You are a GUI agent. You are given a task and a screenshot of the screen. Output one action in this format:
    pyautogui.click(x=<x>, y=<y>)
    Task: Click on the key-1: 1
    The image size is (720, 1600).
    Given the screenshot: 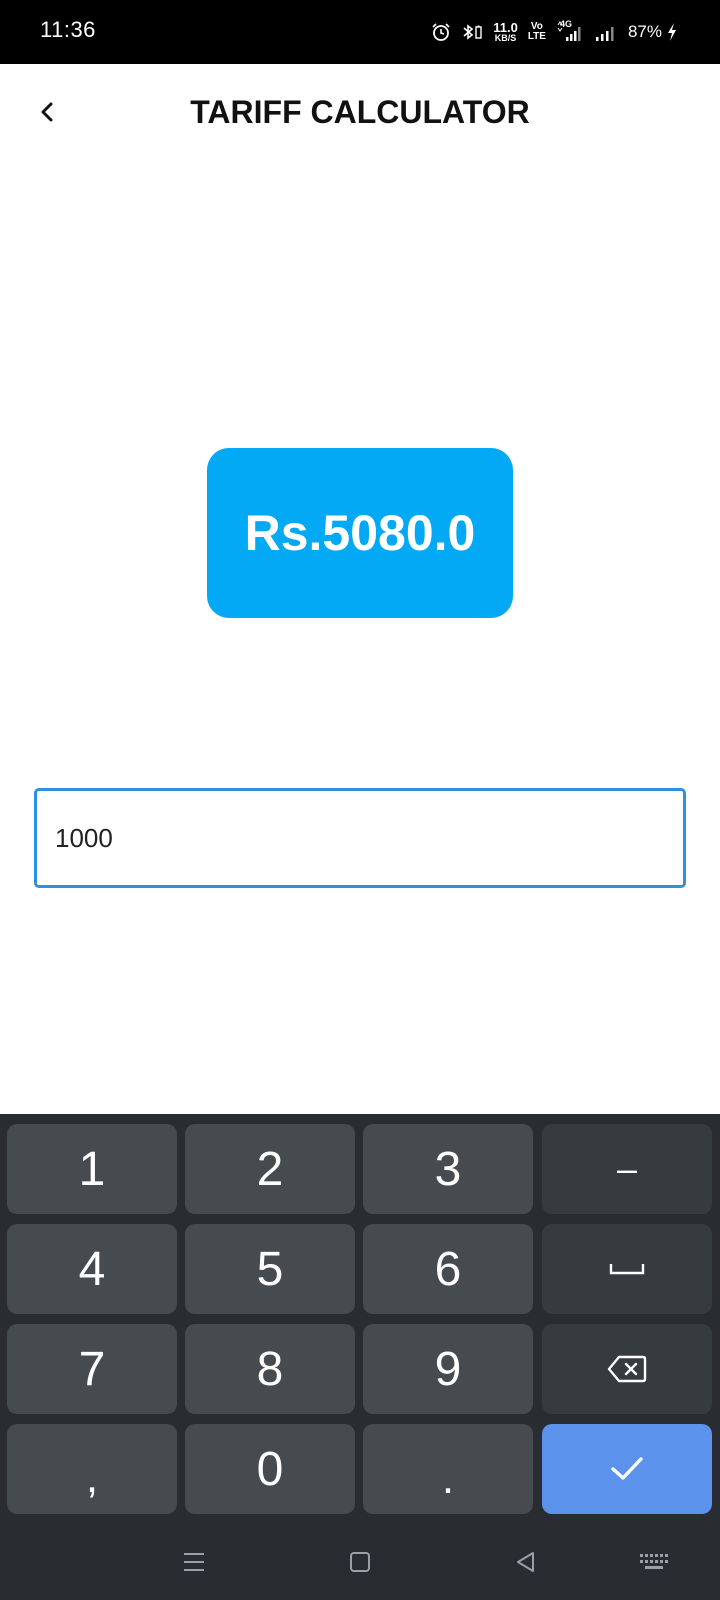 What is the action you would take?
    pyautogui.click(x=92, y=1169)
    